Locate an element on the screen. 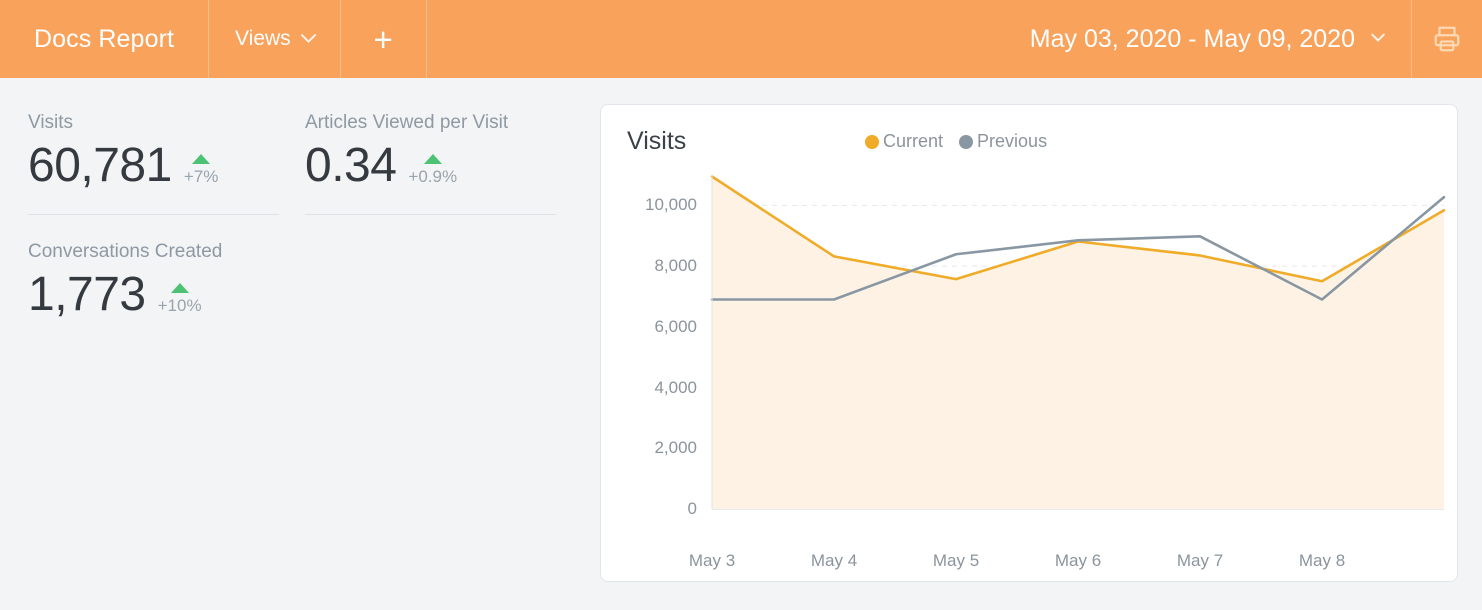 The image size is (1482, 610). legend-swatch-previous is located at coordinates (966, 141).